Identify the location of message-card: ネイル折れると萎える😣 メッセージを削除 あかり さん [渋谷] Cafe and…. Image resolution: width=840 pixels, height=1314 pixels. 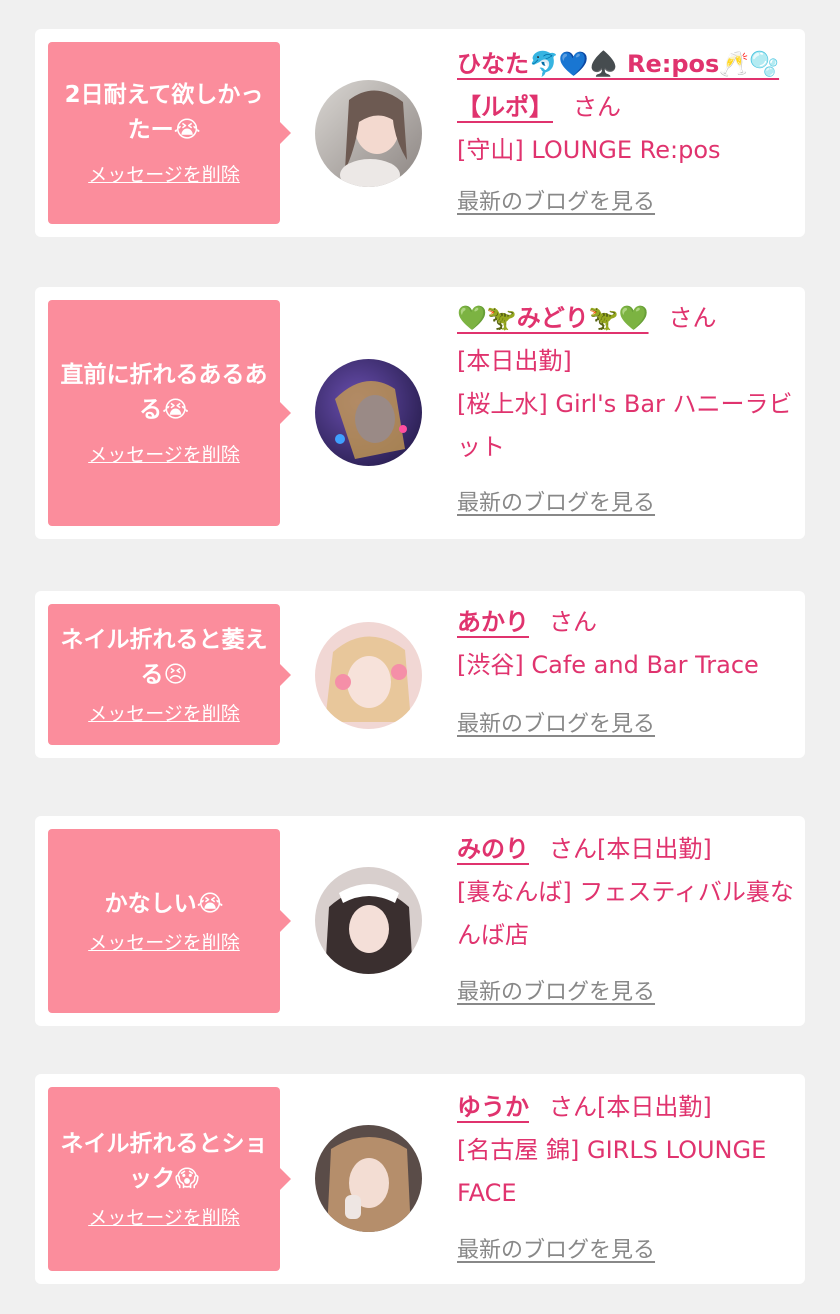
(420, 674).